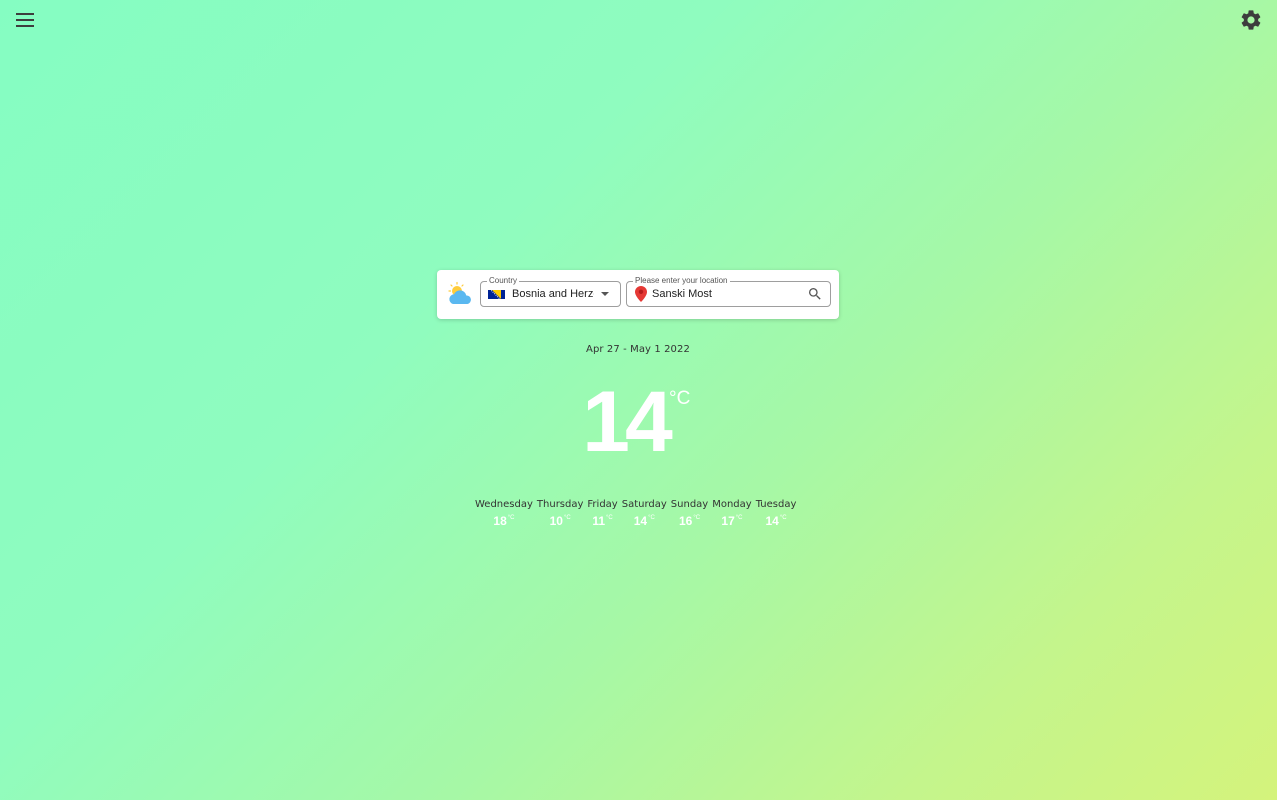 The width and height of the screenshot is (1277, 800). What do you see at coordinates (459, 292) in the screenshot?
I see `partly-cloudy-icon` at bounding box center [459, 292].